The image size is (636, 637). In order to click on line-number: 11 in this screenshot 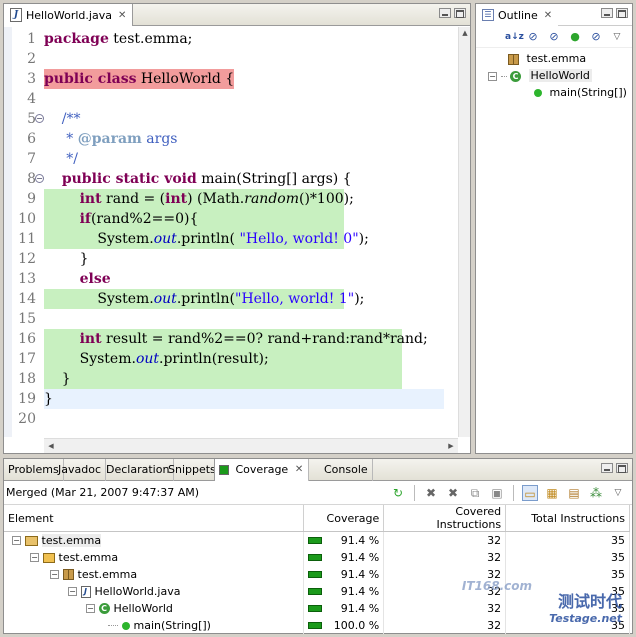, I will do `click(27, 239)`.